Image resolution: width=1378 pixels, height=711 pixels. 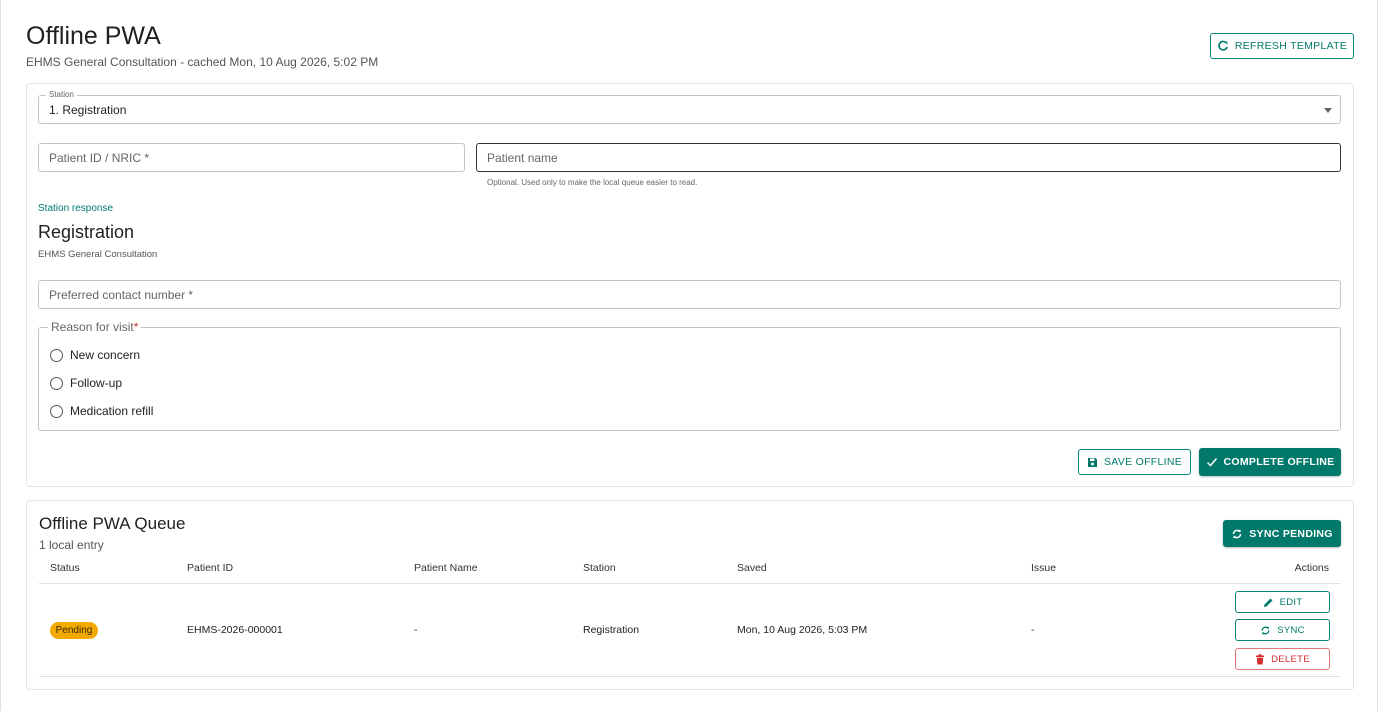 What do you see at coordinates (88, 110) in the screenshot?
I see `station-select-value: 1. Registration` at bounding box center [88, 110].